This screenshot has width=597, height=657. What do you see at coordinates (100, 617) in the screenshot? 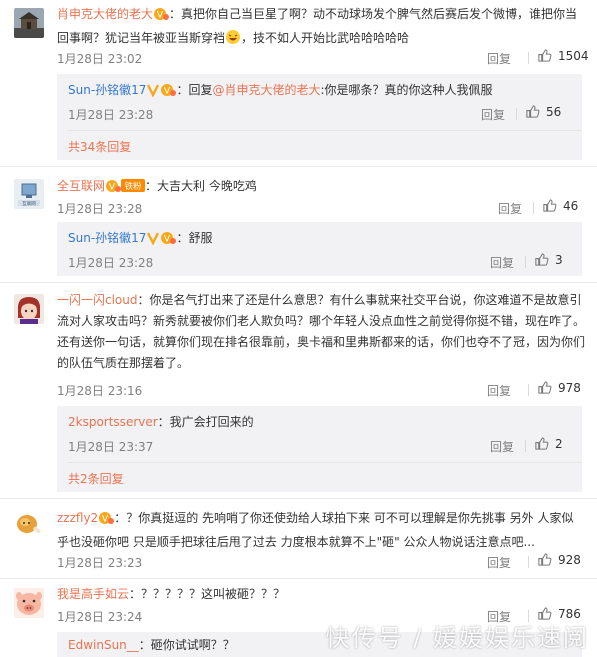
I see `comment-time: 1月28日 23:24` at bounding box center [100, 617].